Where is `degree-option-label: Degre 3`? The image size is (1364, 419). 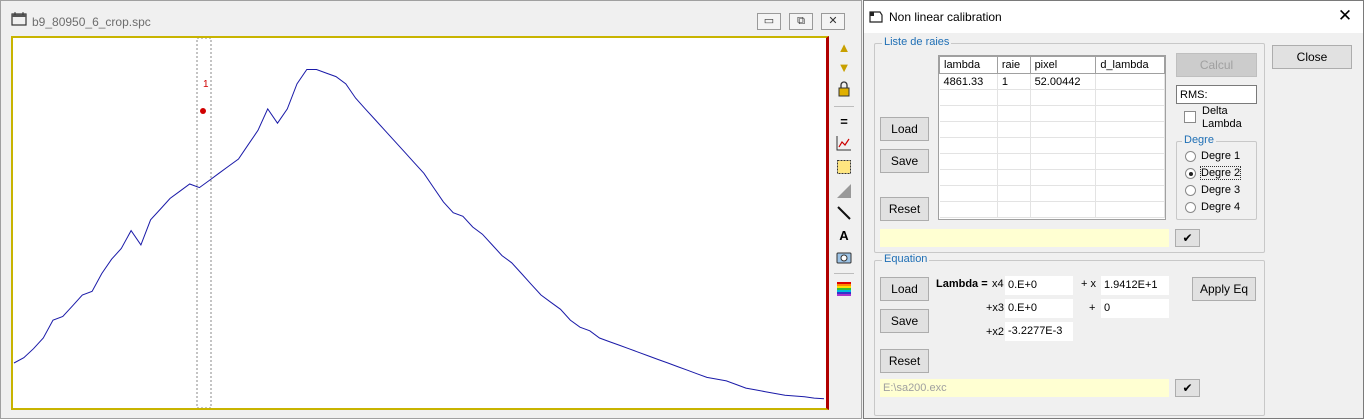 degree-option-label: Degre 3 is located at coordinates (1220, 190).